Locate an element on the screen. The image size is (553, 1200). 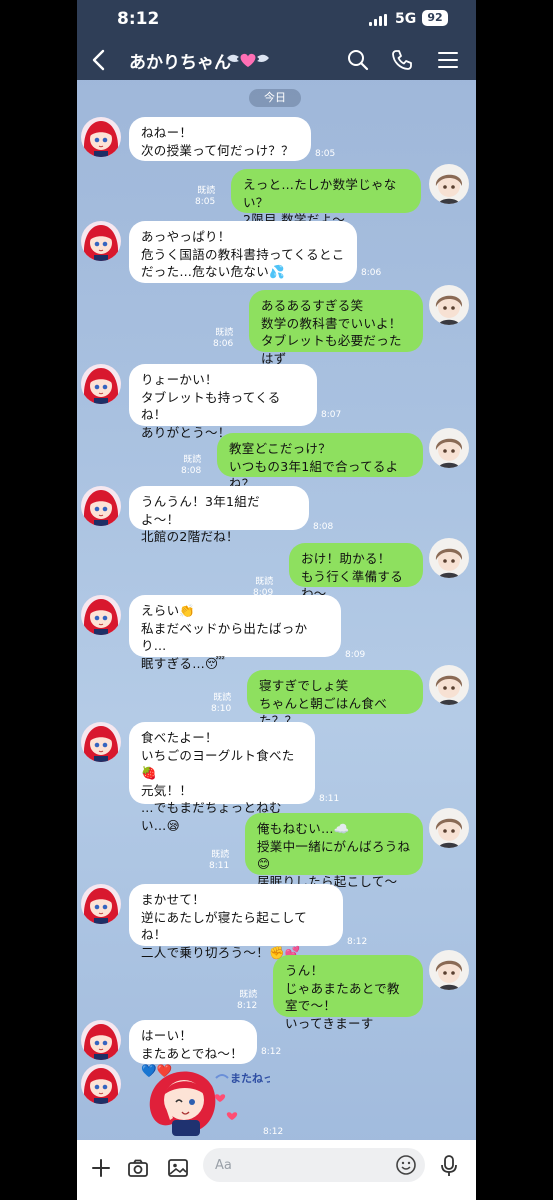
status-bar: 8:12 5G 92 is located at coordinates (276, 20).